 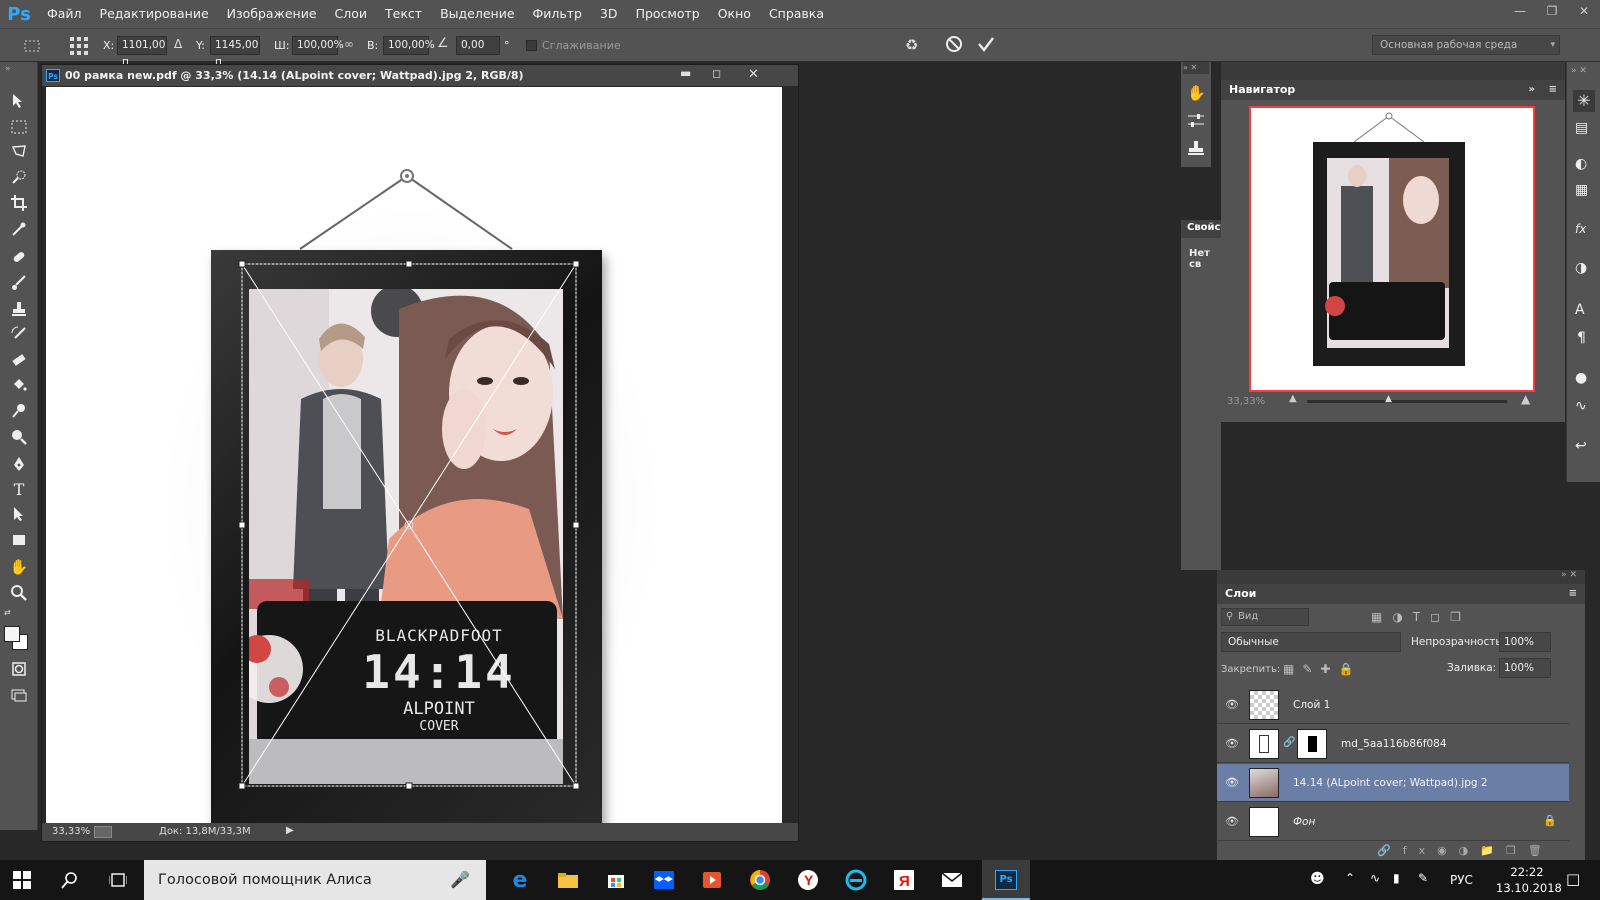 I want to click on media-player-icon, so click(x=712, y=880).